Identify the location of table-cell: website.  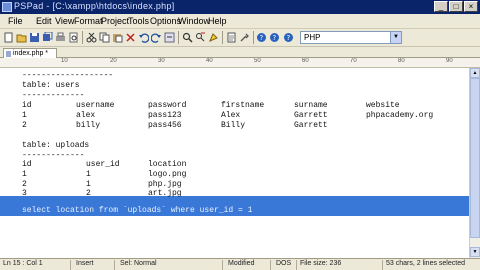
(383, 105).